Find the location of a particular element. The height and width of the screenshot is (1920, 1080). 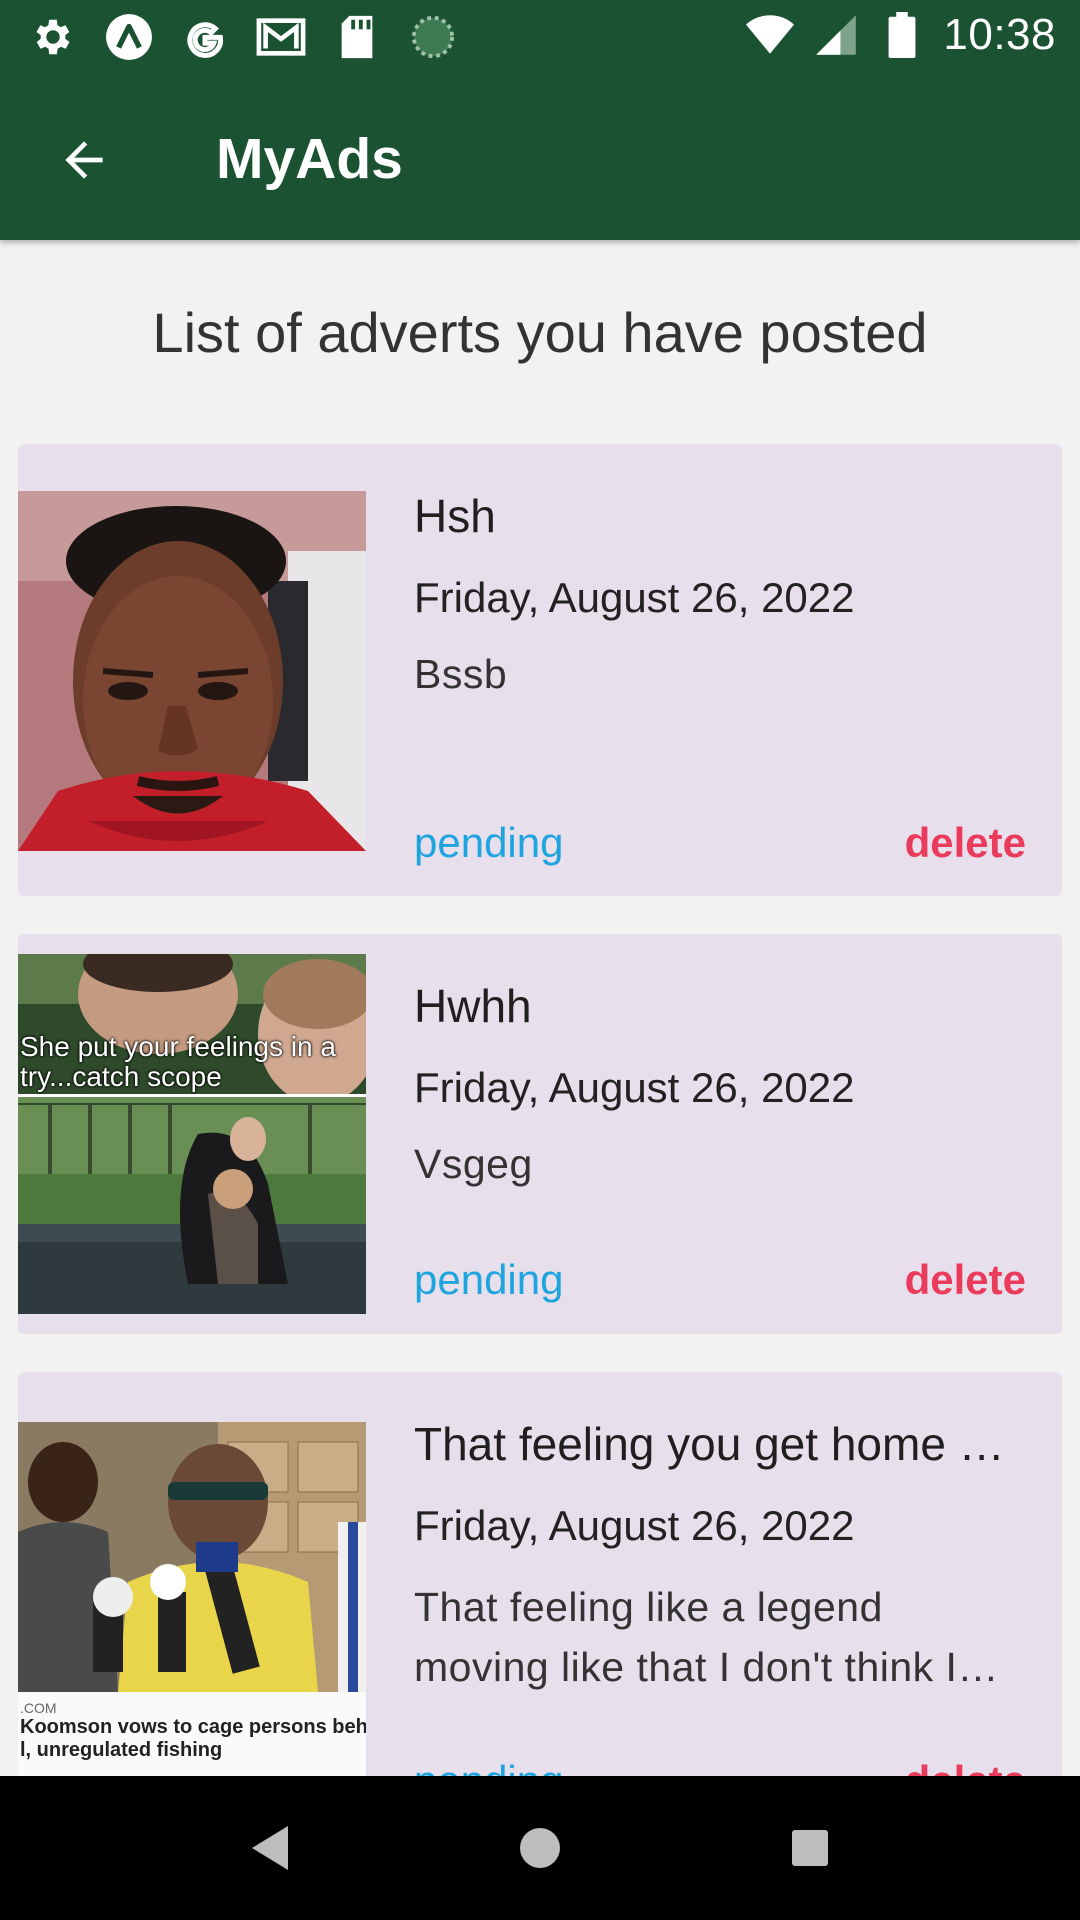

ad-description: Bssb is located at coordinates (461, 674).